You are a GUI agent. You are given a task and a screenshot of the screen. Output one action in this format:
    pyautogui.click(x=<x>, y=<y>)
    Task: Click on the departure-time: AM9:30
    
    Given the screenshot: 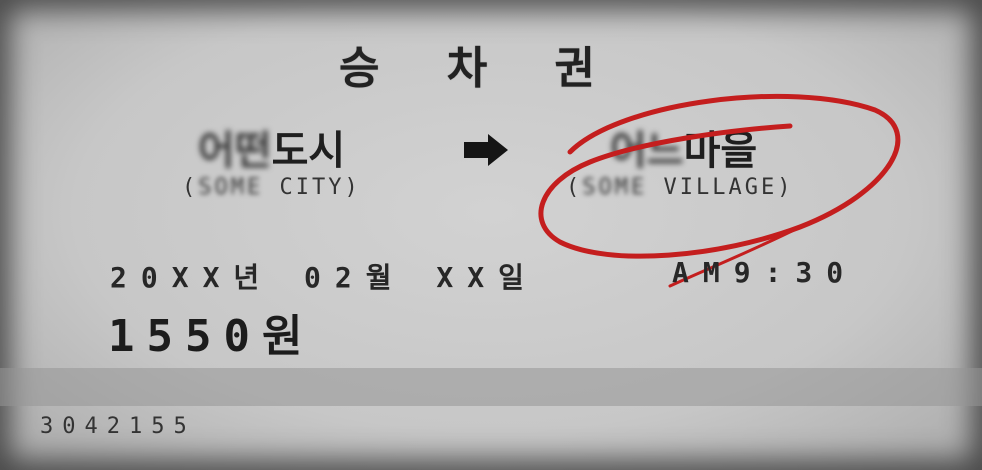 What is the action you would take?
    pyautogui.click(x=765, y=272)
    